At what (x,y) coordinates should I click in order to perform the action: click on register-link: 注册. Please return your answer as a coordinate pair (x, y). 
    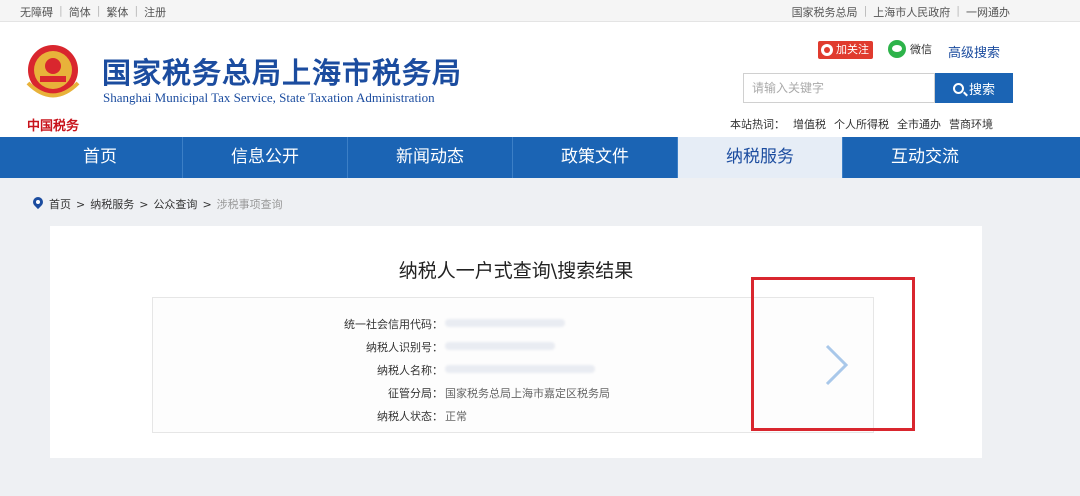
    Looking at the image, I should click on (155, 12).